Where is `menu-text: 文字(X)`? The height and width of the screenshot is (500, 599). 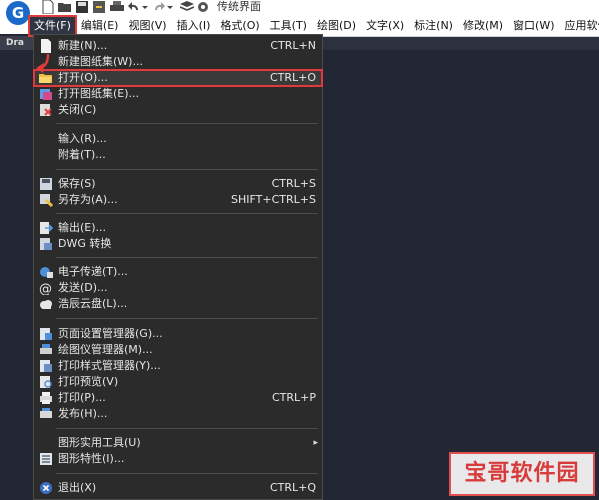
menu-text: 文字(X) is located at coordinates (385, 26).